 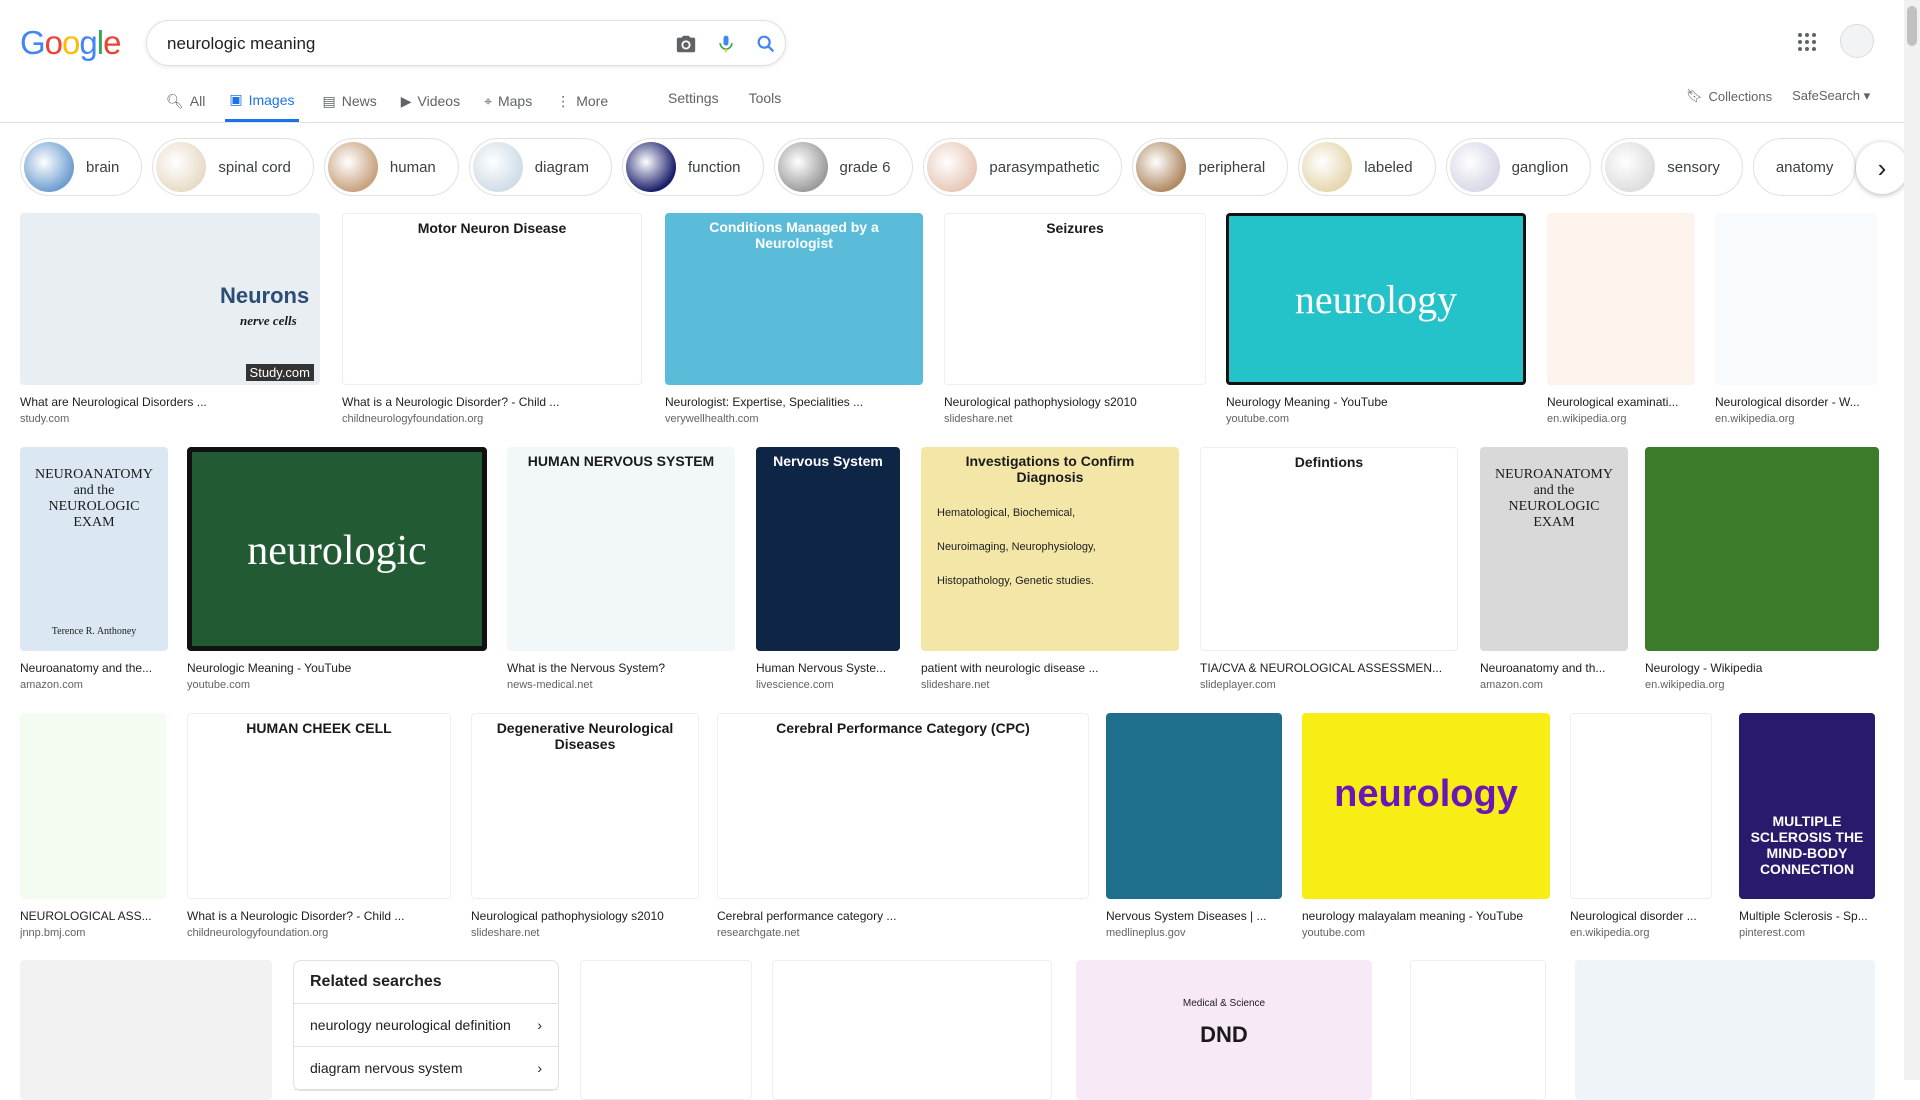 I want to click on related-search-item: neurology neurological definition ›, so click(x=426, y=1025).